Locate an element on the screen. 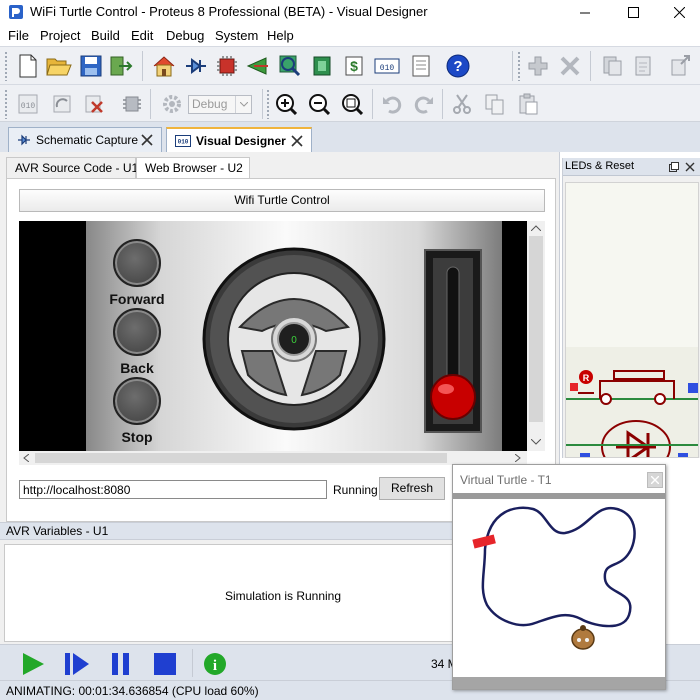 Image resolution: width=700 pixels, height=700 pixels. close-project-button is located at coordinates (121, 66).